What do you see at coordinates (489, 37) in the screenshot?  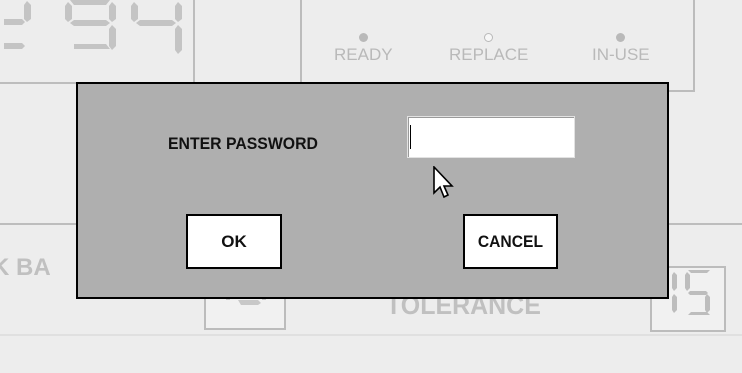 I see `led-off-icon` at bounding box center [489, 37].